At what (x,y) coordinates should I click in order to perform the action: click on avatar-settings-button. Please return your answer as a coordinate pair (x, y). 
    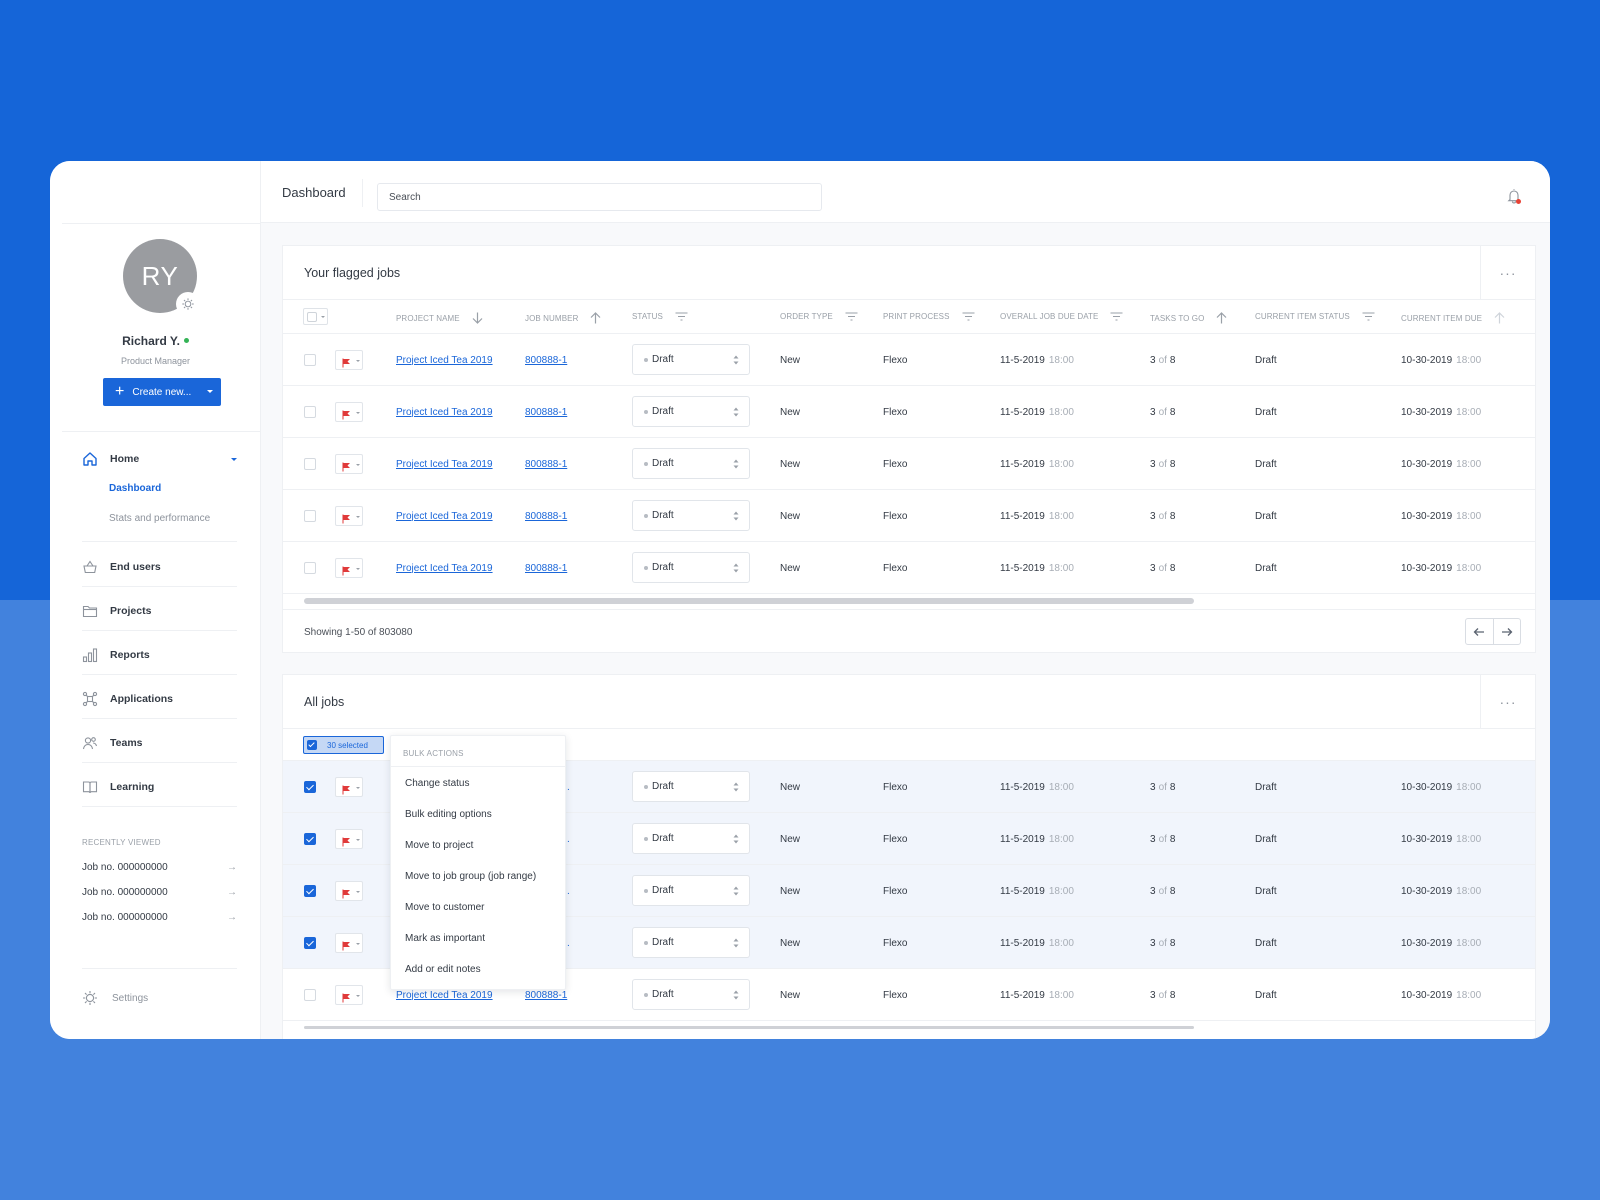
    Looking at the image, I should click on (188, 304).